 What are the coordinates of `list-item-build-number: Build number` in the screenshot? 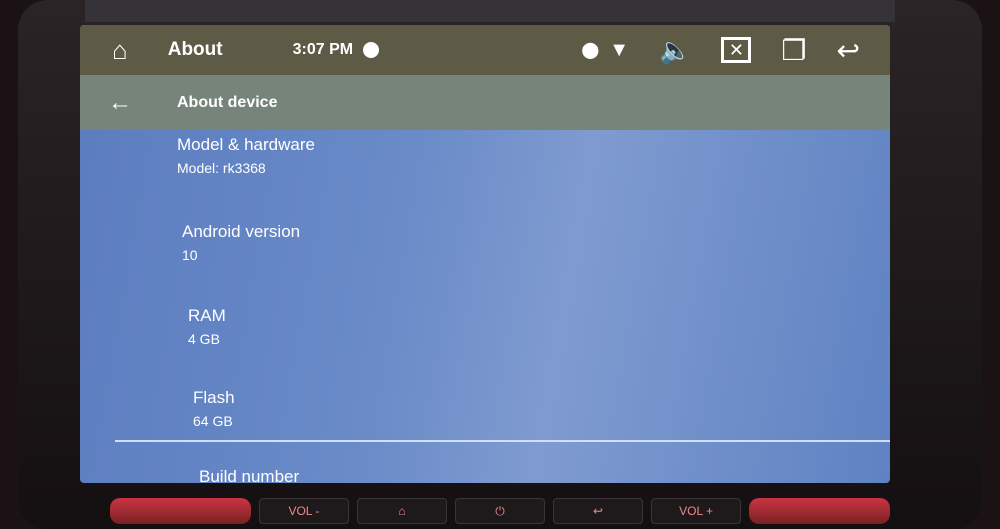 It's located at (249, 475).